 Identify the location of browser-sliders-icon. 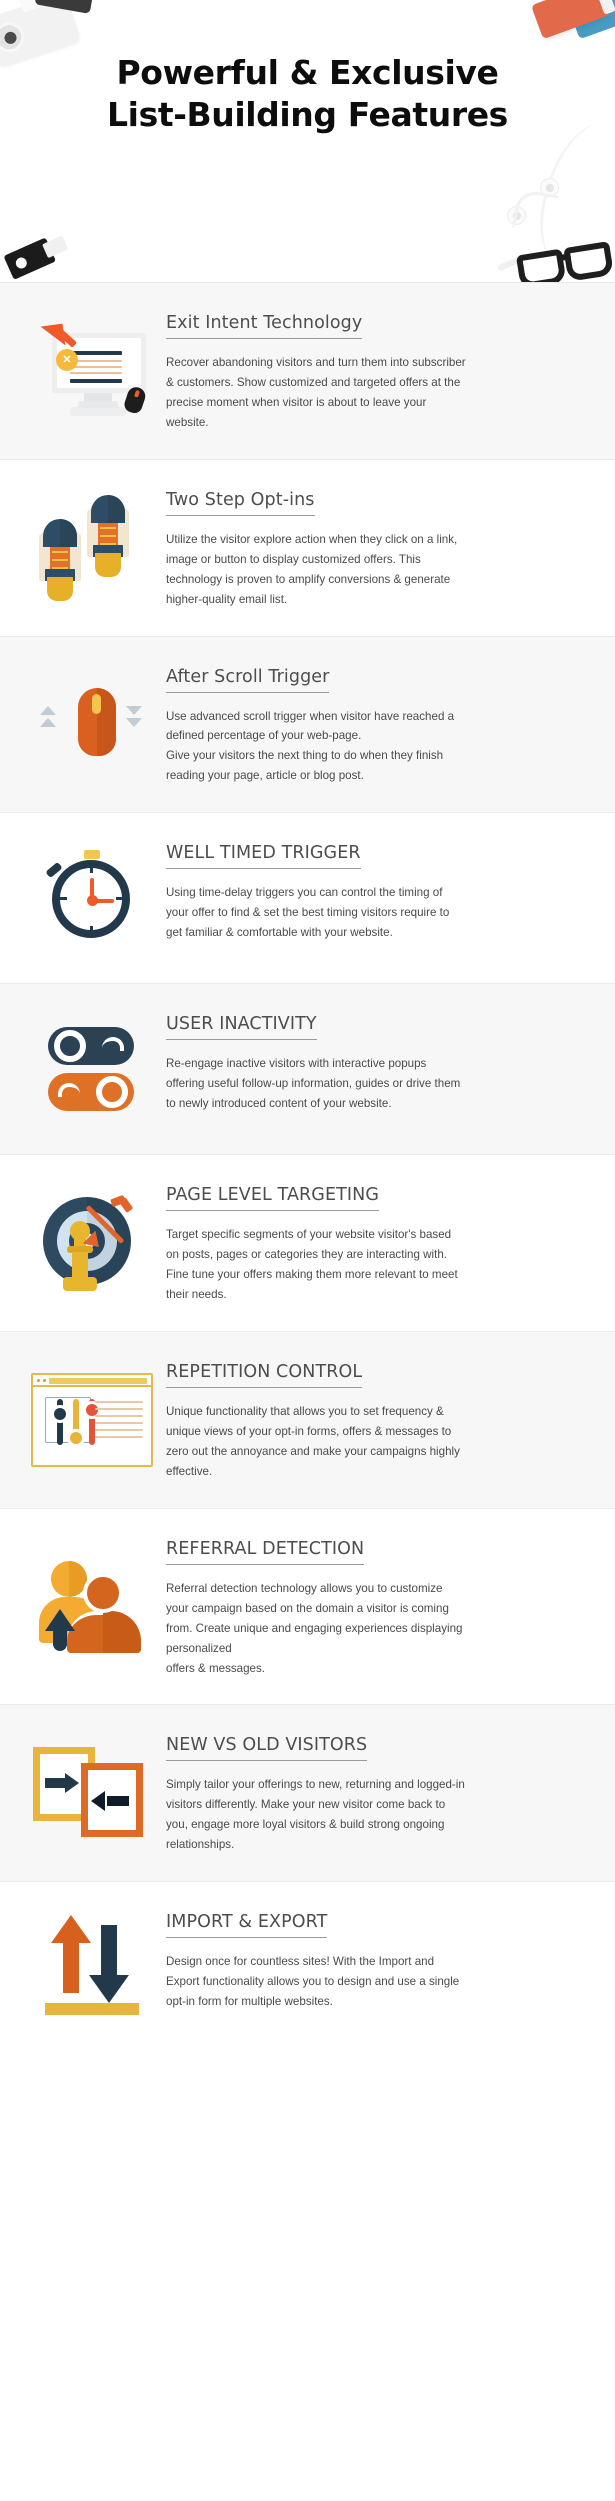
(92, 1420).